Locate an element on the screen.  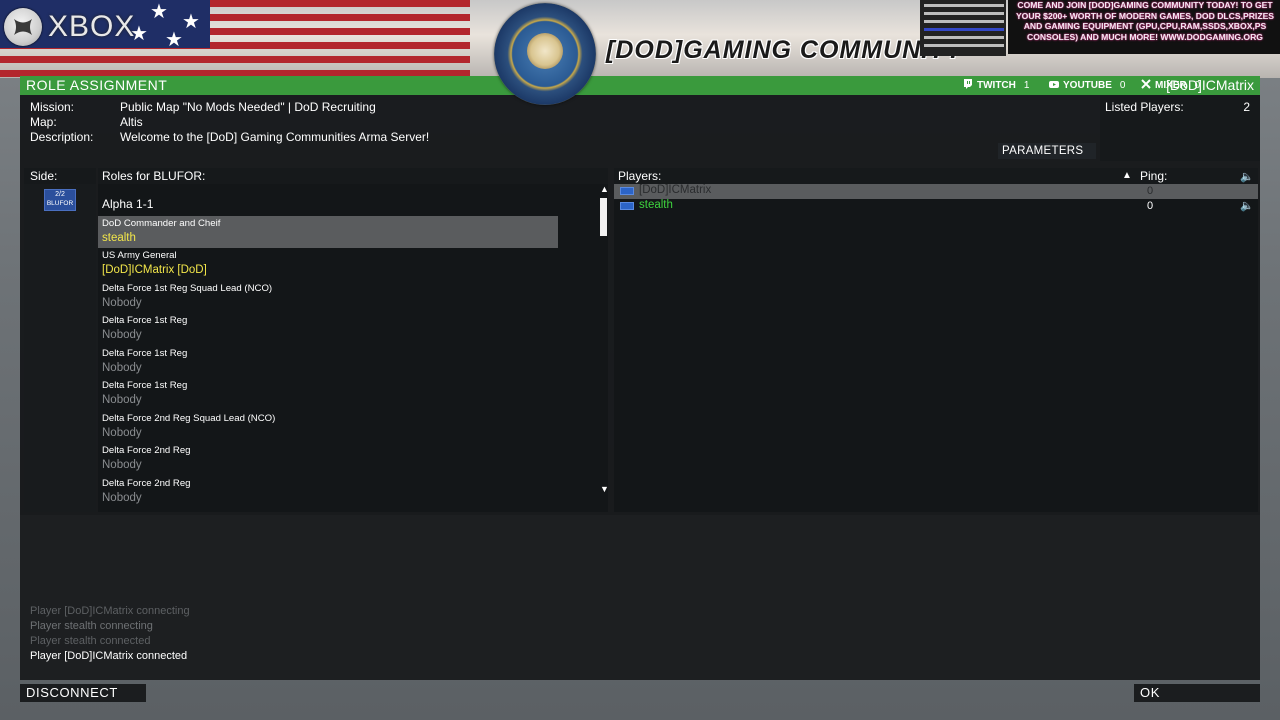
ok-button: OK is located at coordinates (1197, 693).